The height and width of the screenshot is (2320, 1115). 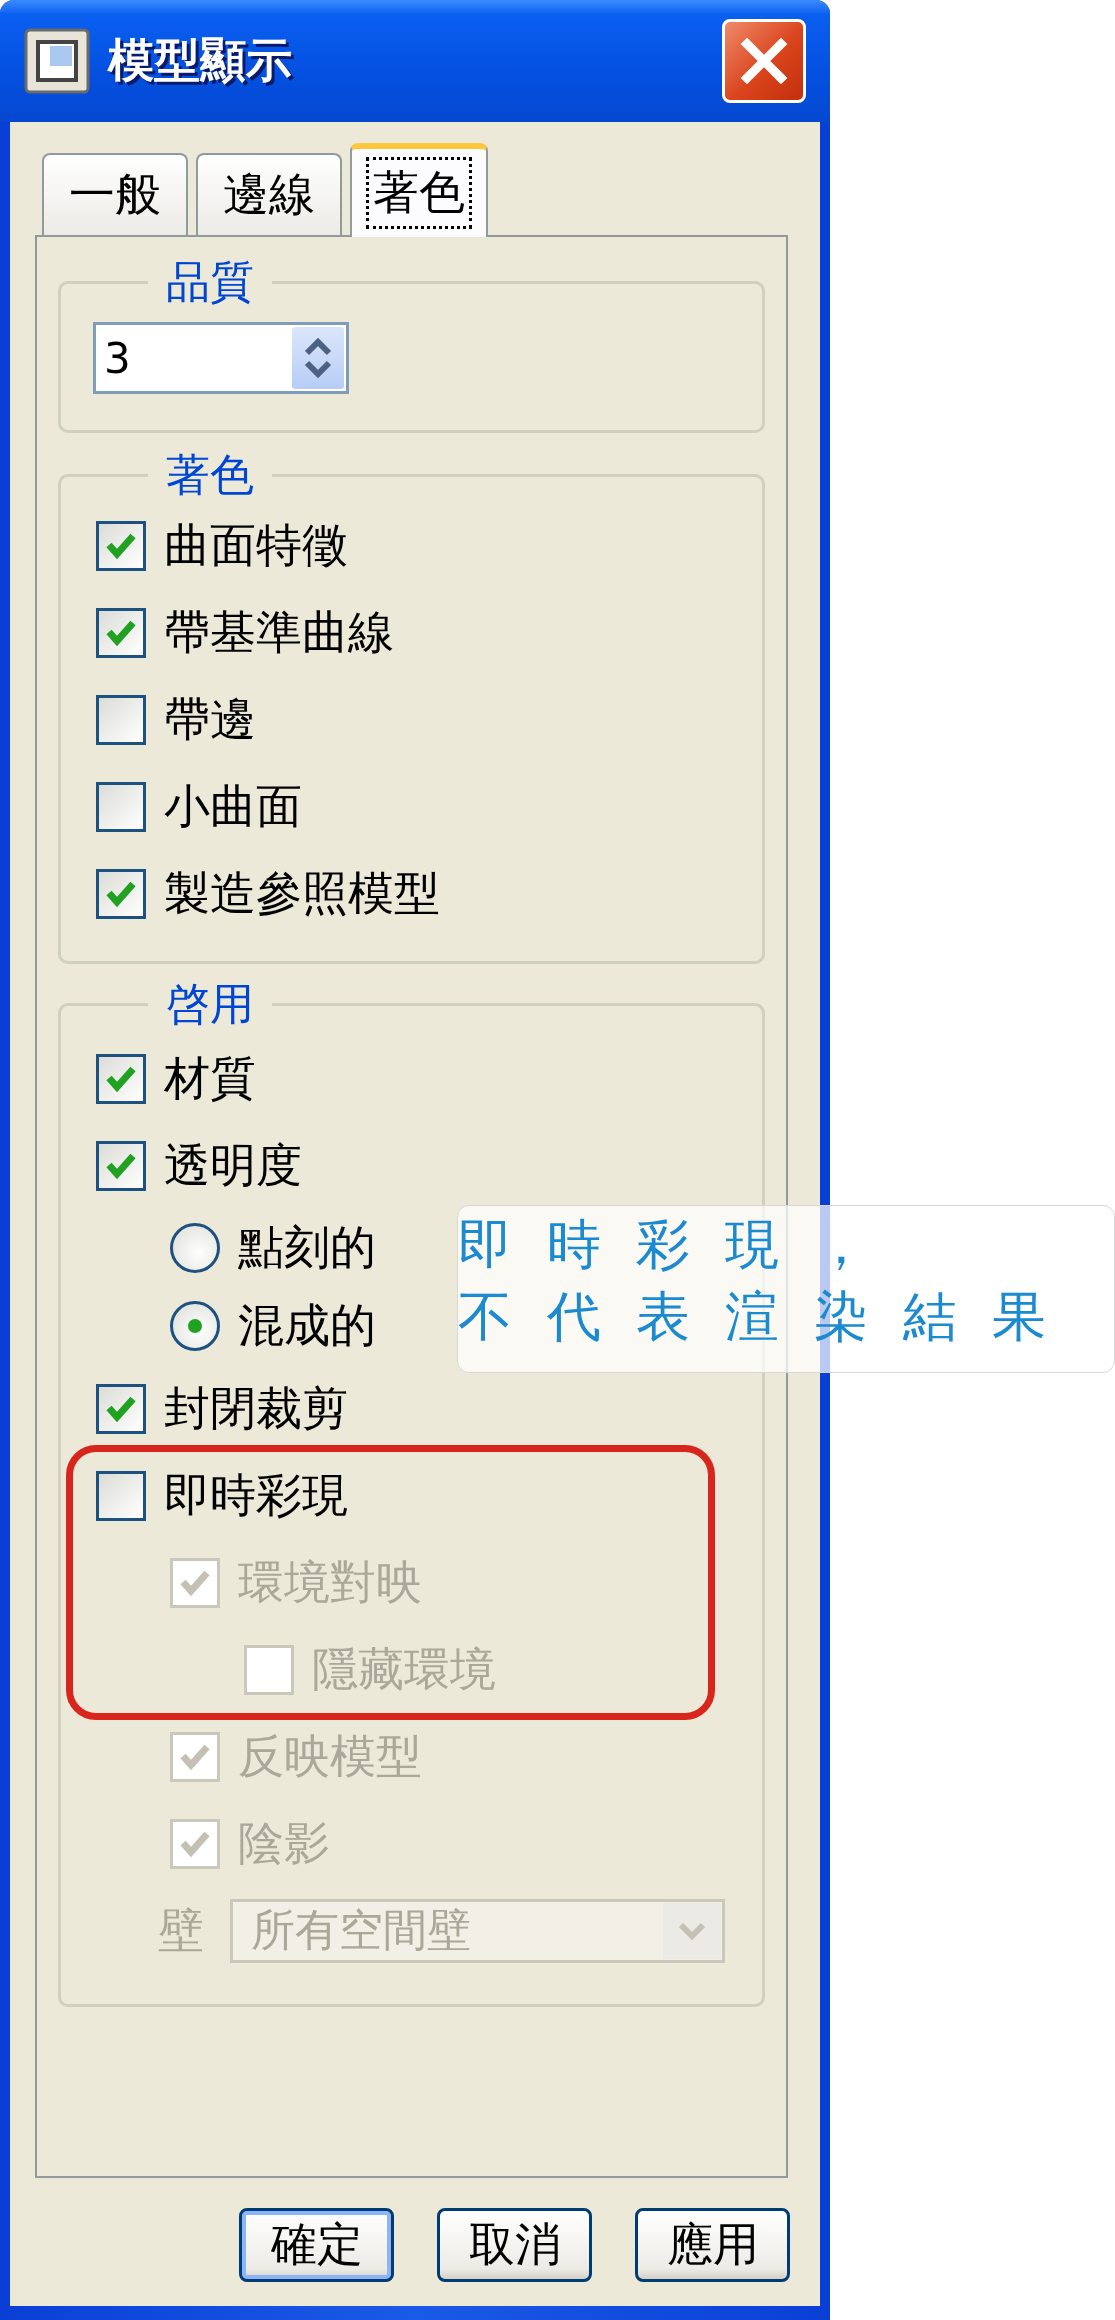 What do you see at coordinates (210, 282) in the screenshot?
I see `group-title: 品質` at bounding box center [210, 282].